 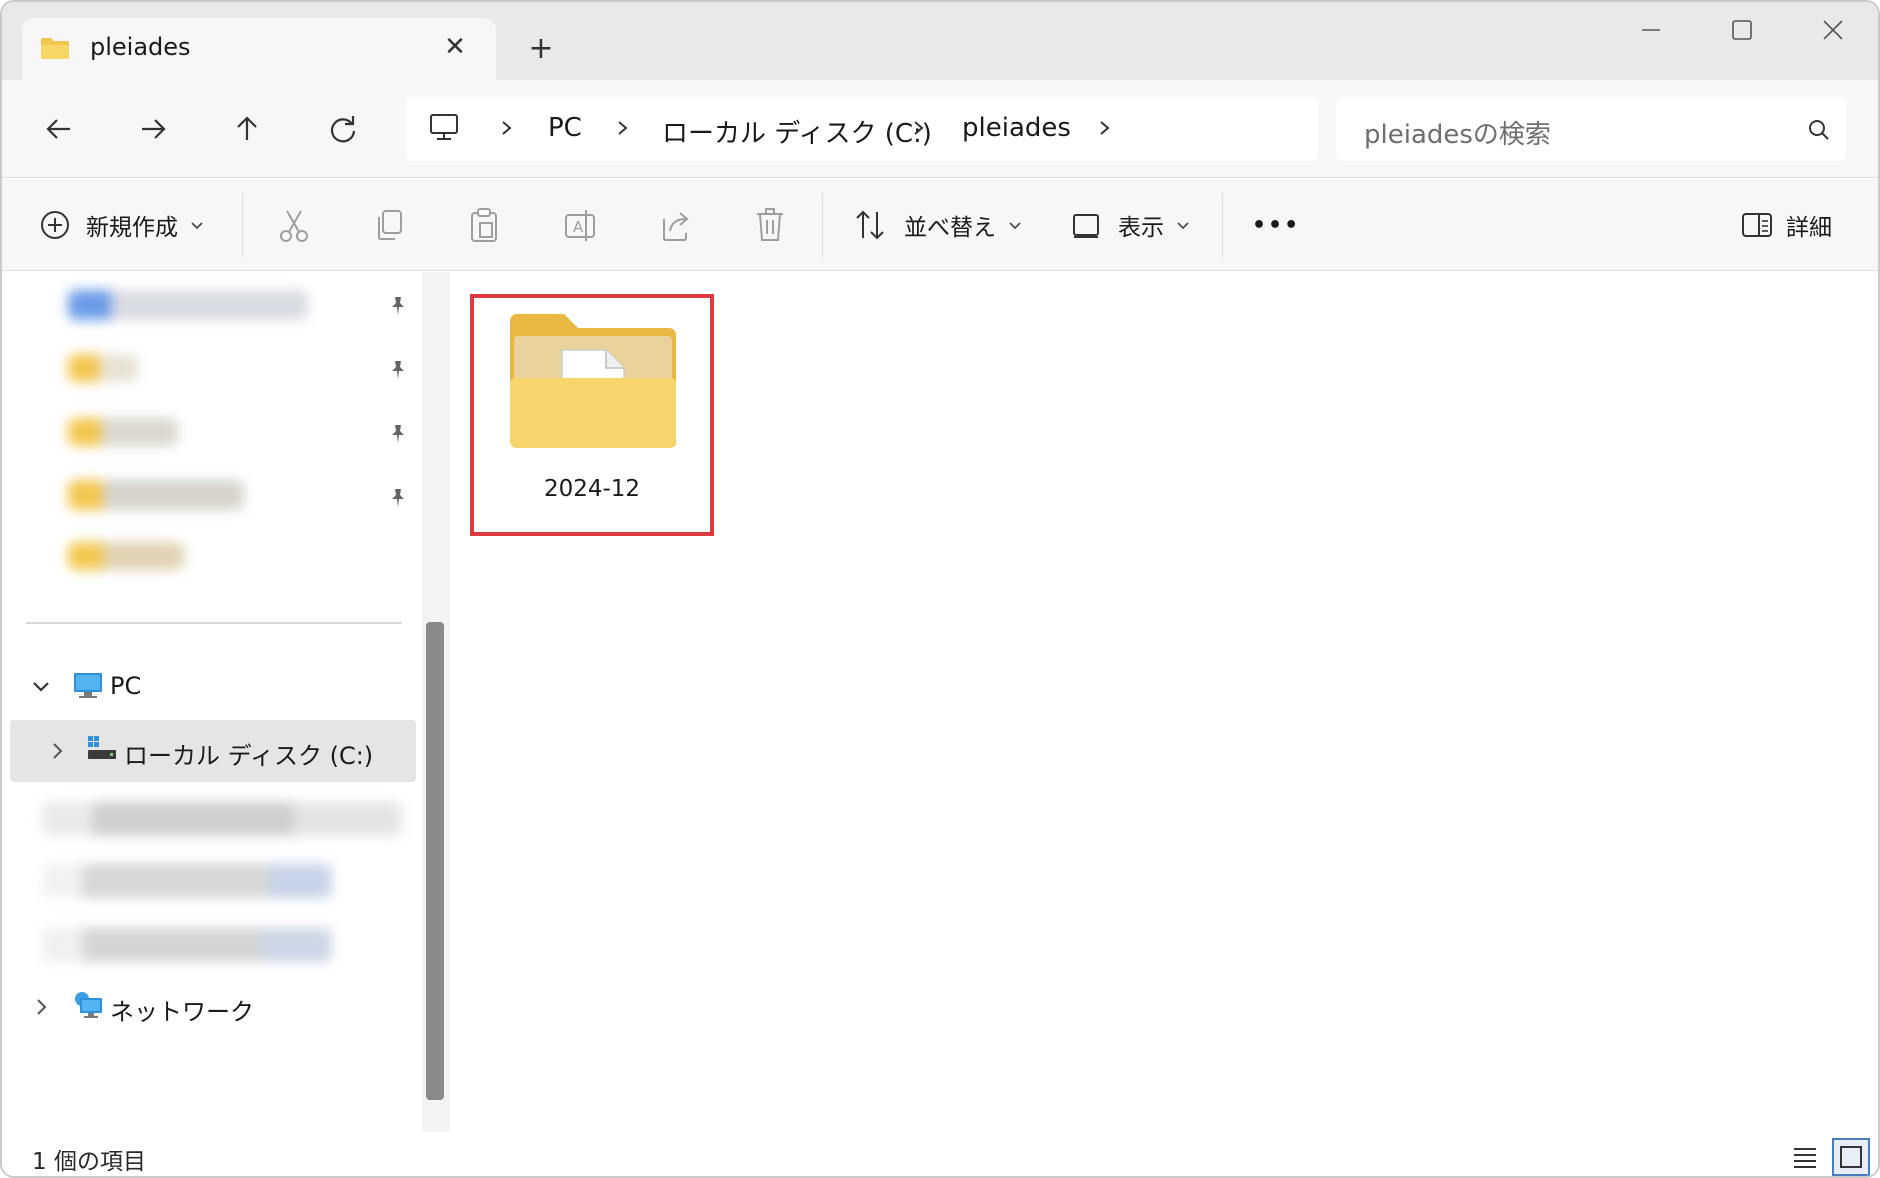 I want to click on add-circle-icon, so click(x=55, y=225).